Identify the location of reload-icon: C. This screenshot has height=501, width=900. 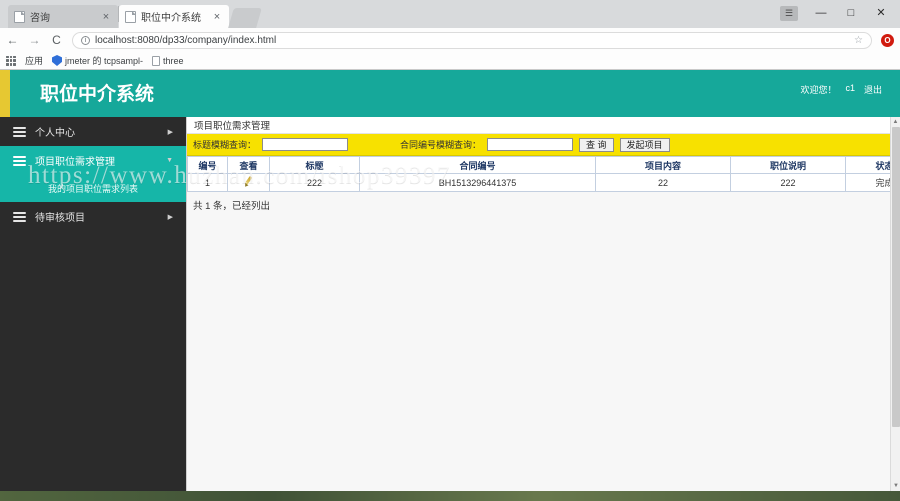
(56, 40).